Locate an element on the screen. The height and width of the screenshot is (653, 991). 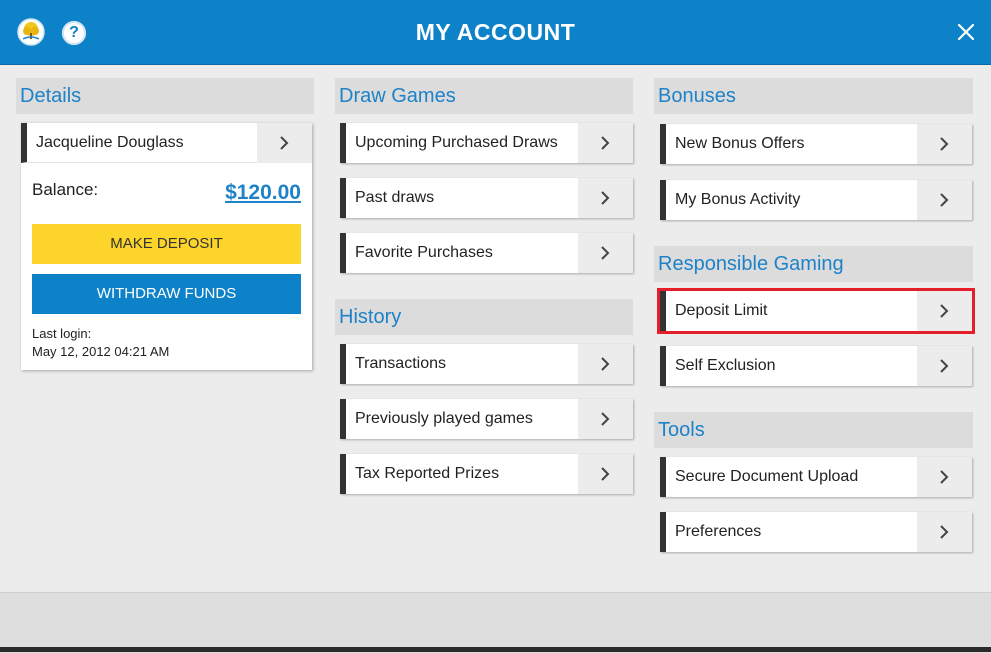
responsible-gaming-heading: Responsible Gaming is located at coordinates (813, 264).